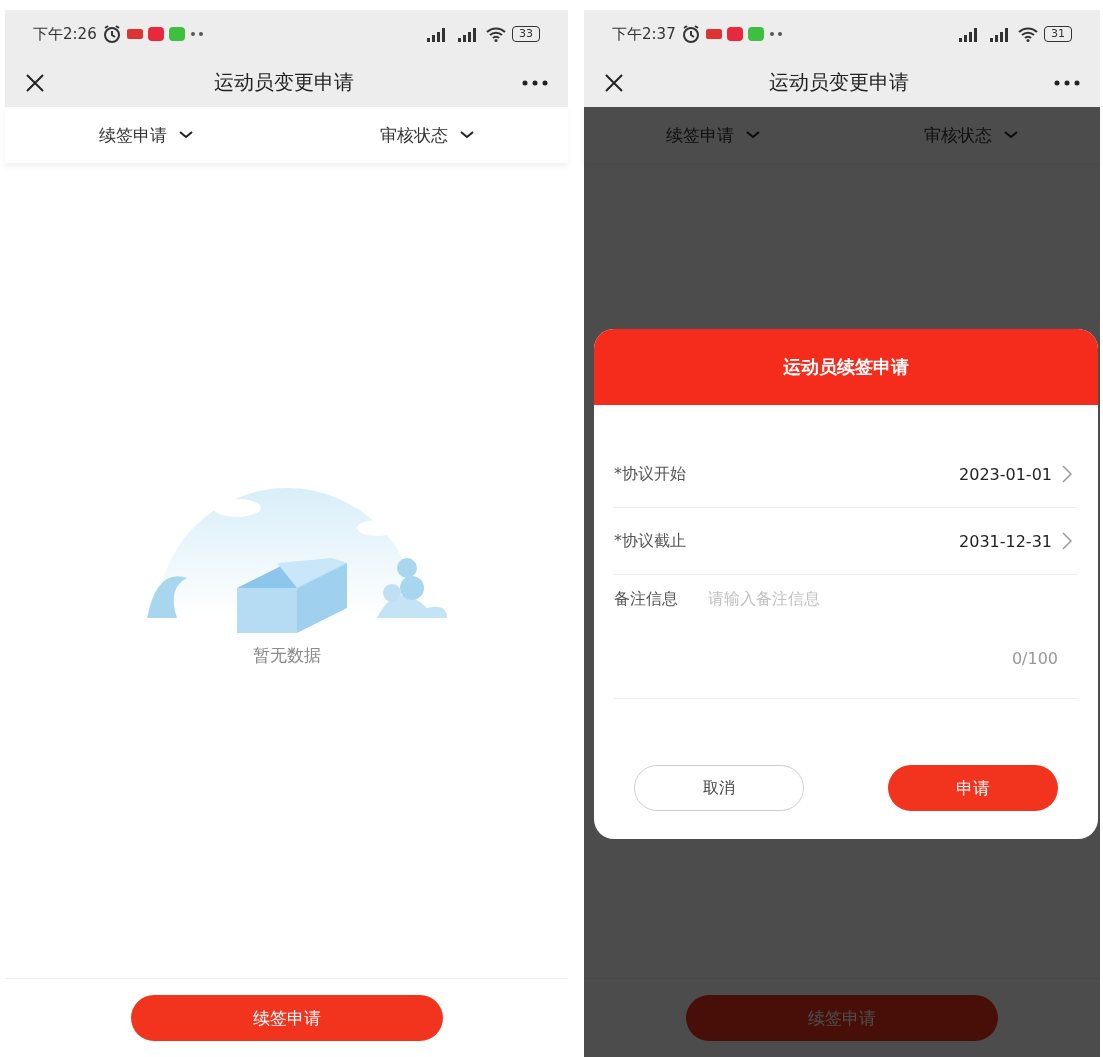 The image size is (1103, 1057). What do you see at coordinates (650, 474) in the screenshot?
I see `field-label: *协议开始` at bounding box center [650, 474].